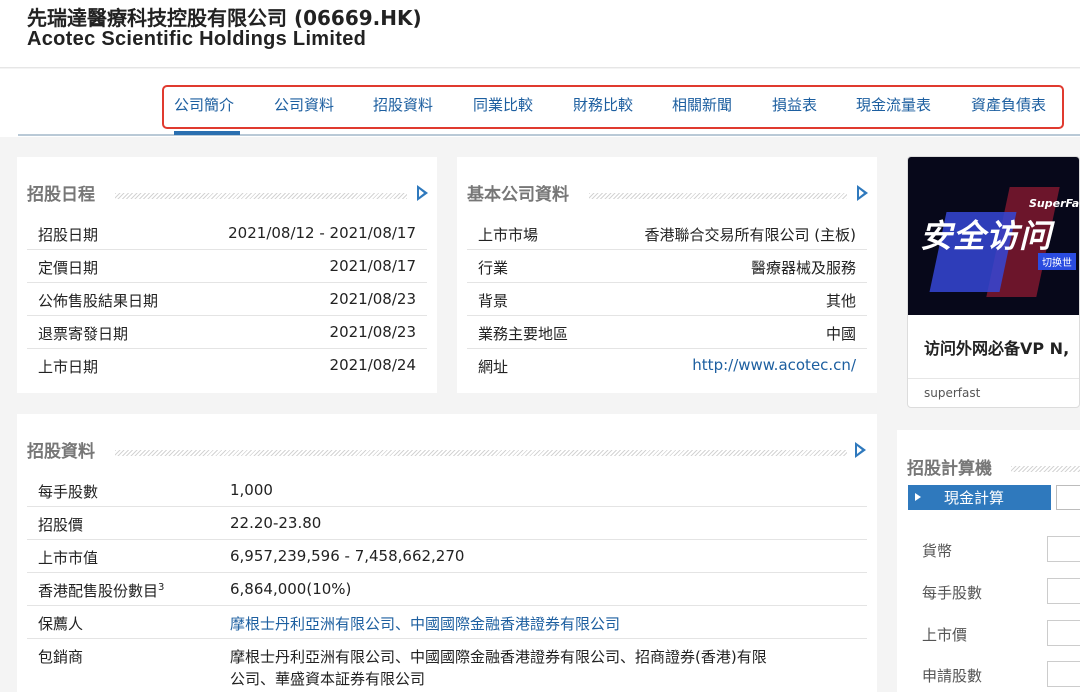  I want to click on table-row: 網址 http://www.acotec.cn/, so click(667, 365).